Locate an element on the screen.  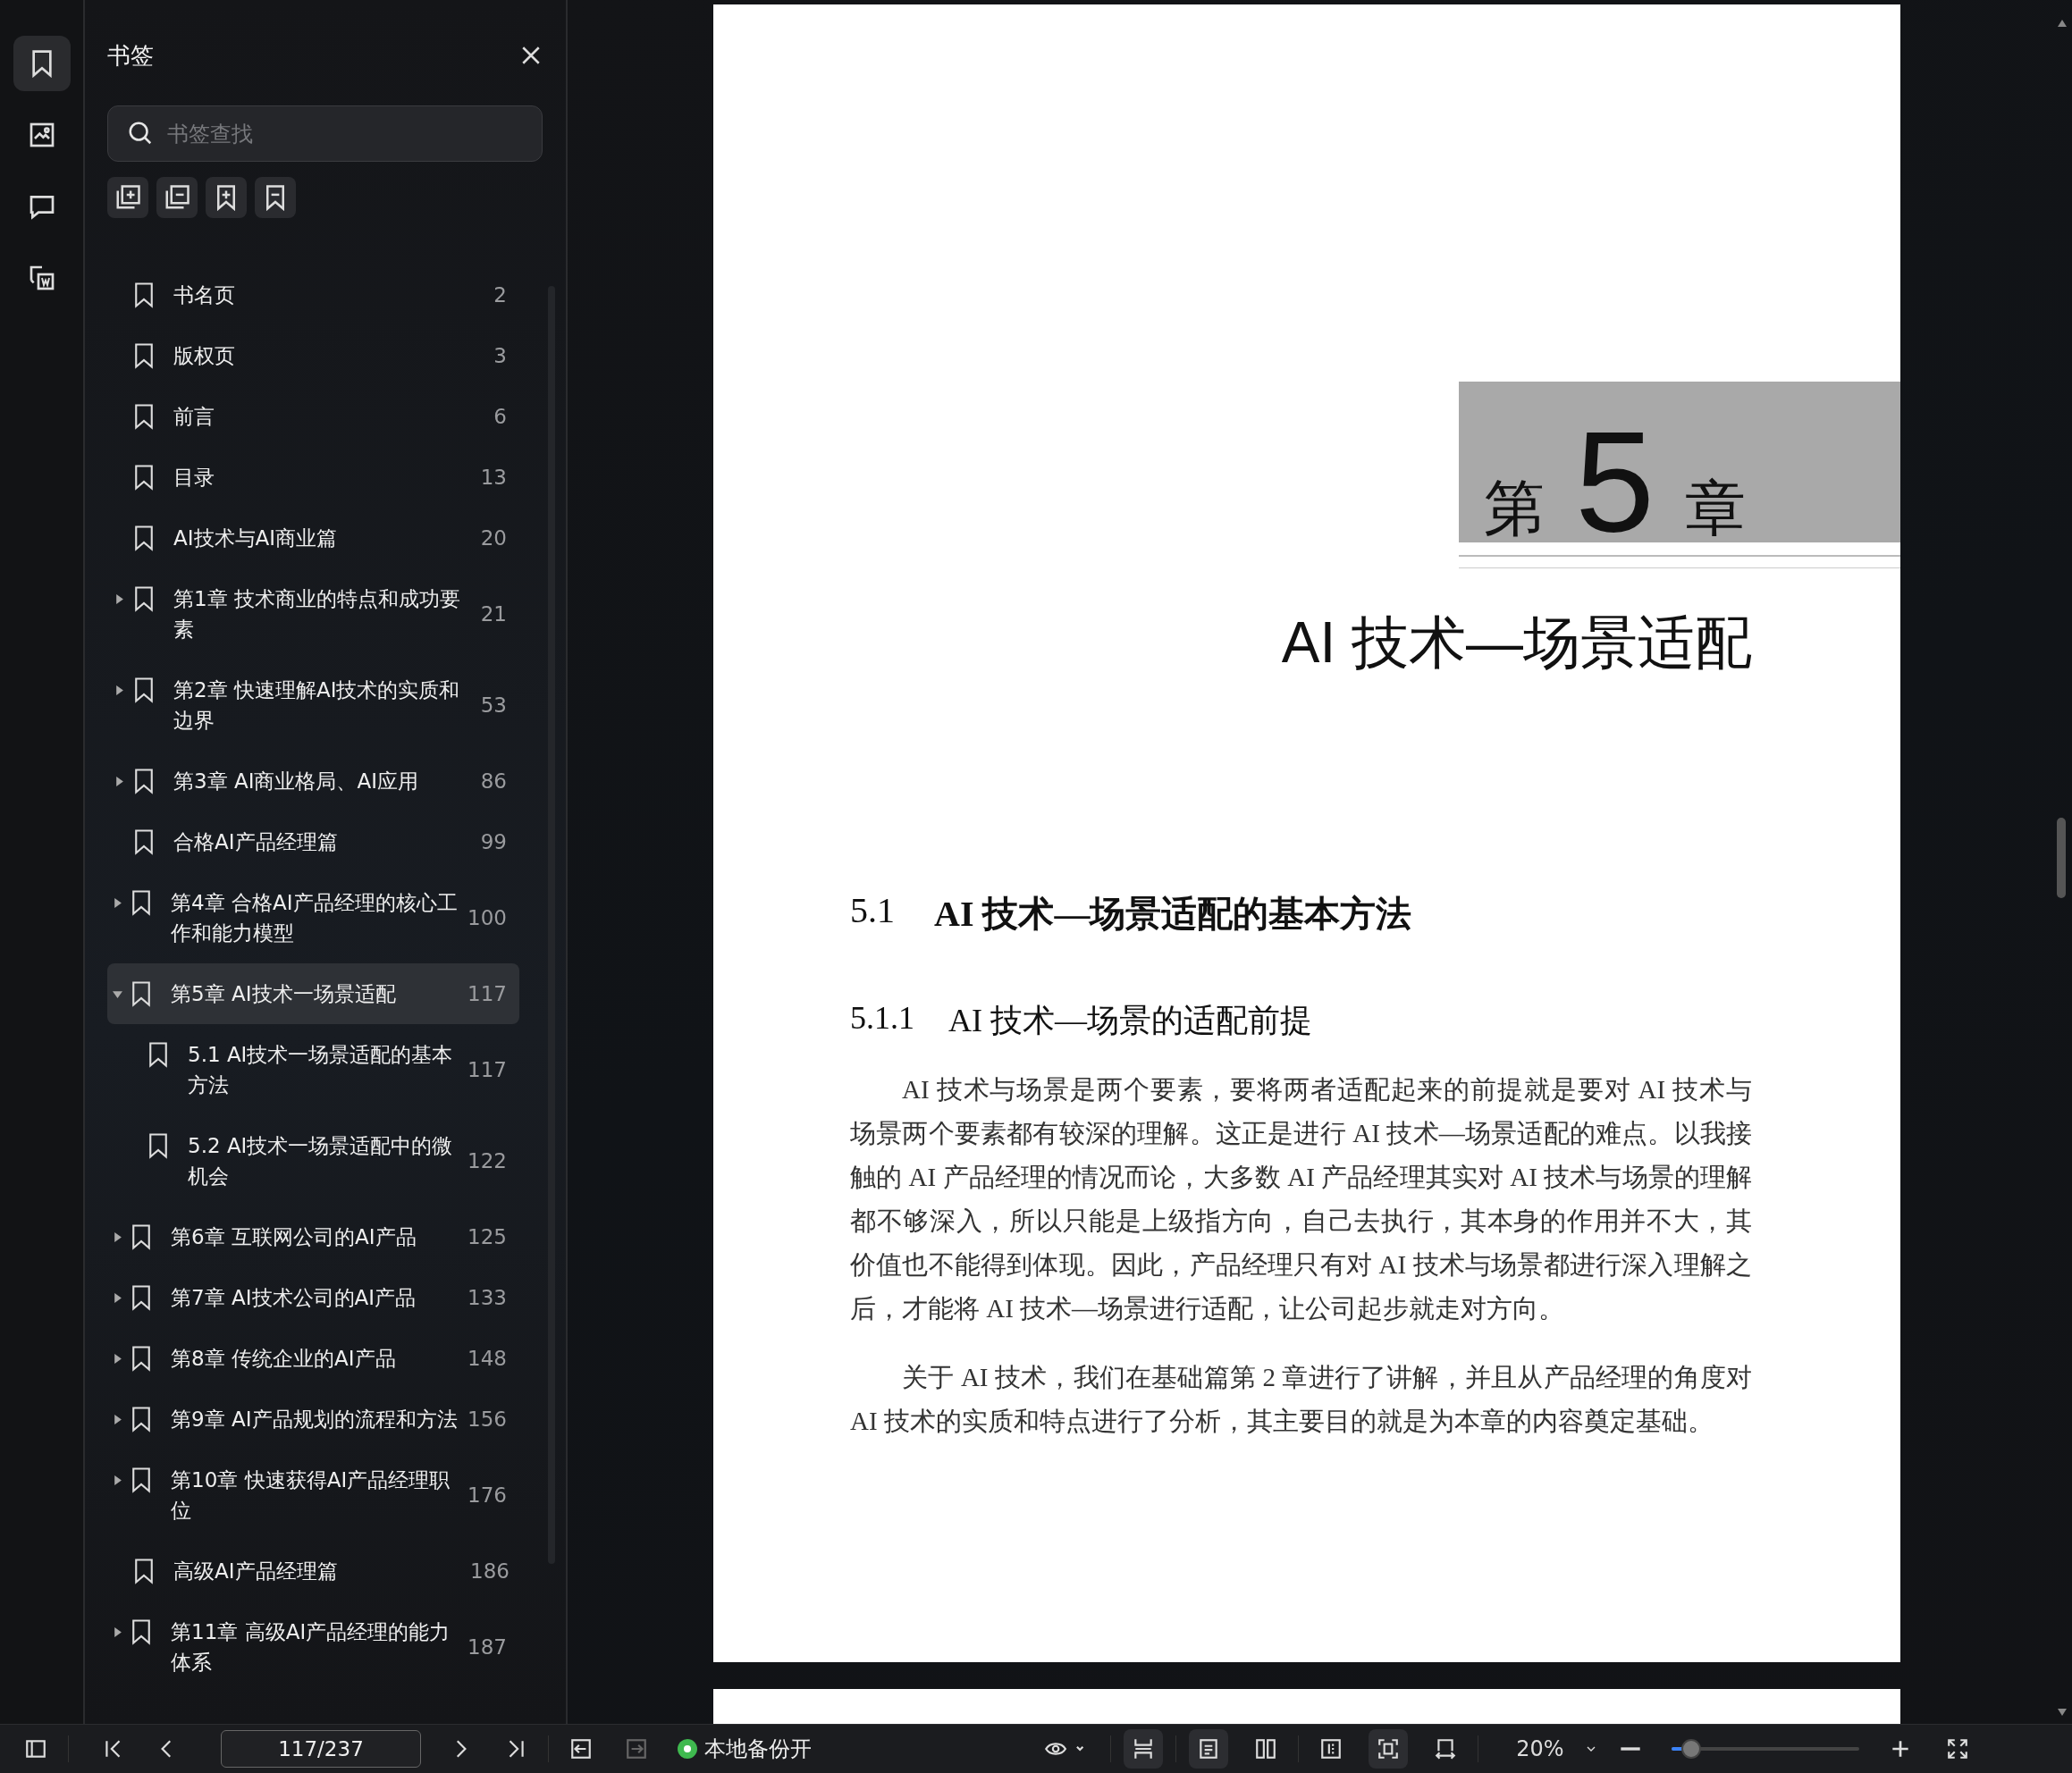
bookmark-item: 书名页 2 is located at coordinates (313, 295).